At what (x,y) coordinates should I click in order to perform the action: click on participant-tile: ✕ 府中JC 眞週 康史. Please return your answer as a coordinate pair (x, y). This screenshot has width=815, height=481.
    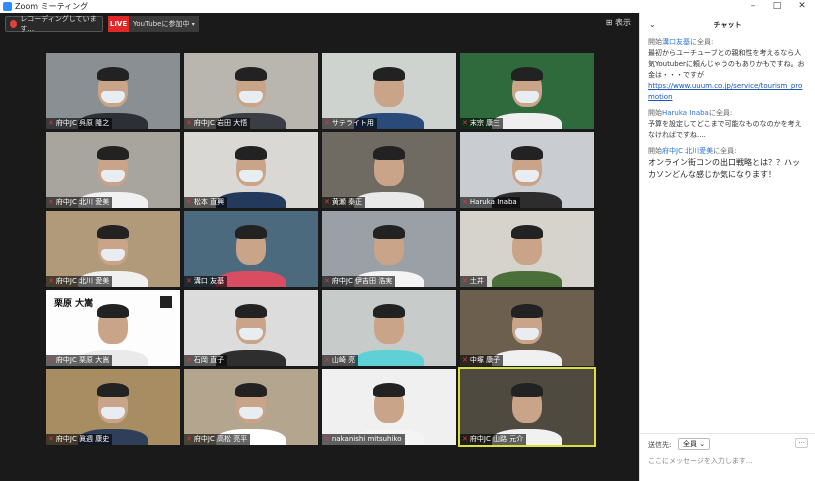
    Looking at the image, I should click on (113, 407).